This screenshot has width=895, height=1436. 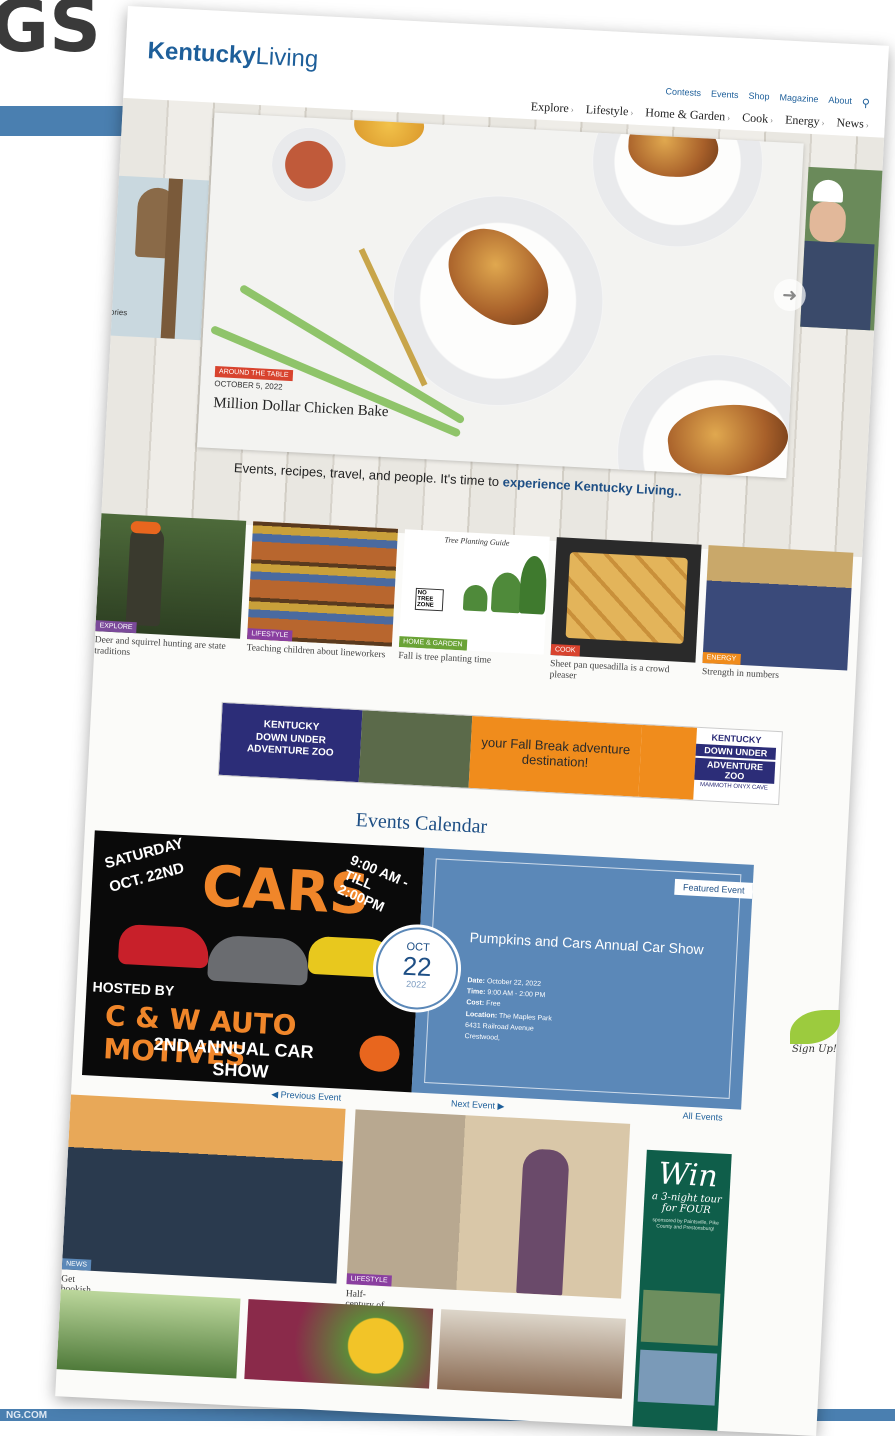 I want to click on story-image: COOK, so click(x=626, y=600).